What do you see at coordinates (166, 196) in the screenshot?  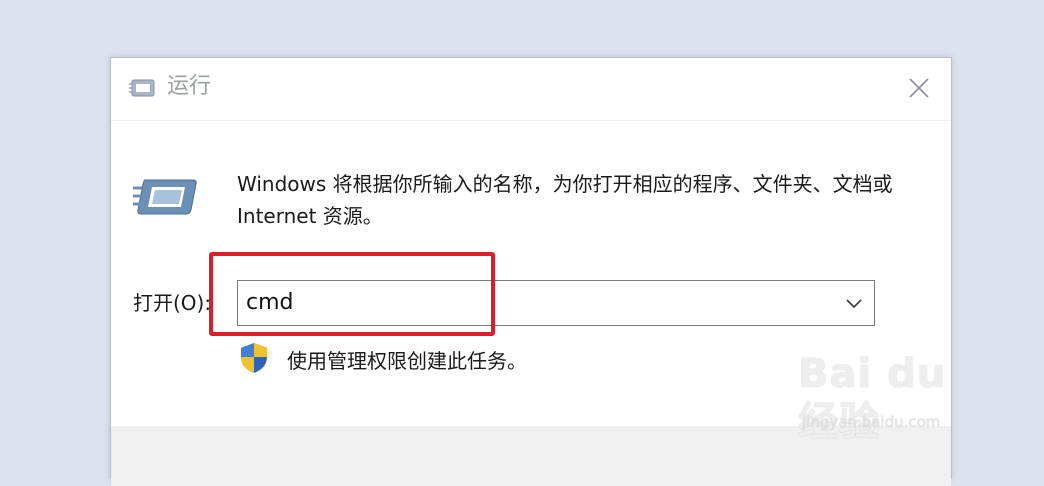 I see `run-program-icon` at bounding box center [166, 196].